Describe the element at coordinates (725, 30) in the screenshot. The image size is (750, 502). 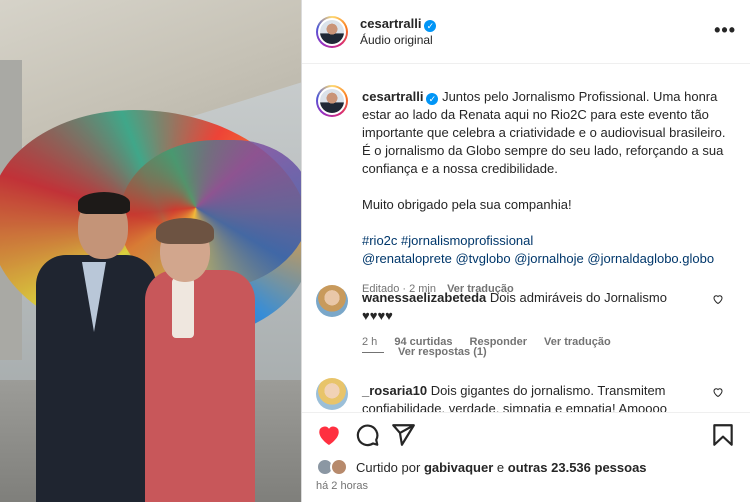
I see `more-icon: •••` at that location.